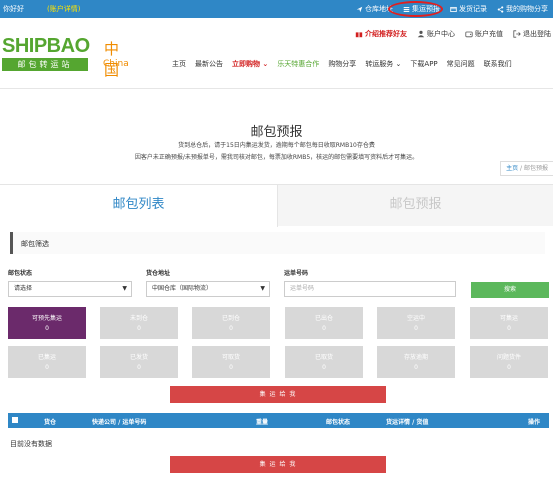  What do you see at coordinates (534, 422) in the screenshot?
I see `col-actions: 操作` at bounding box center [534, 422].